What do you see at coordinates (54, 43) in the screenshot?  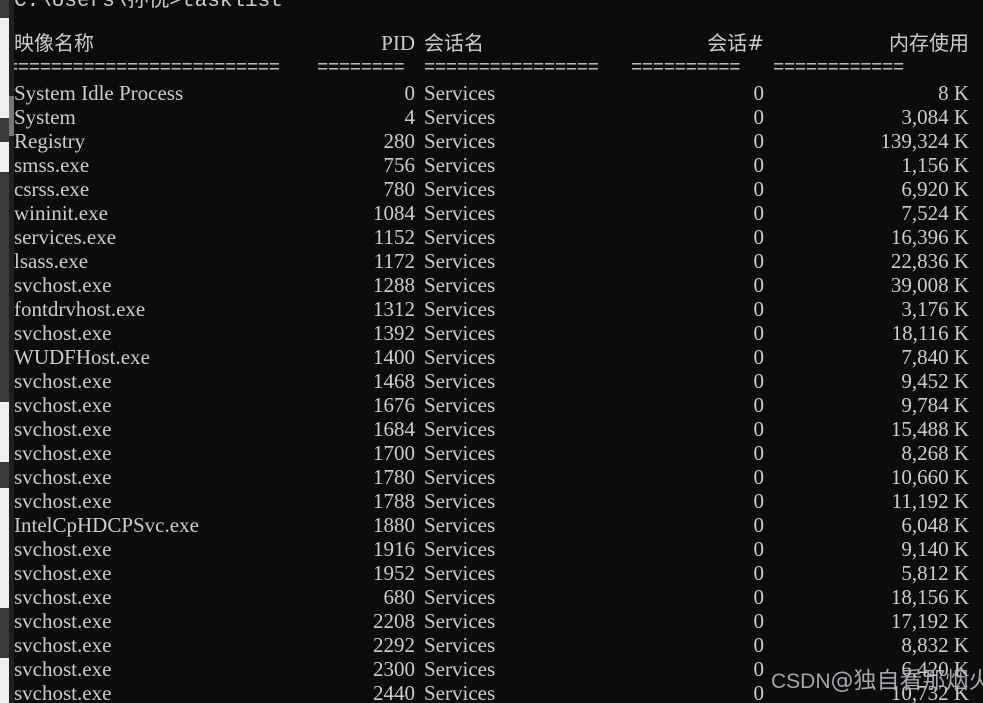 I see `column-header-image-name: 映像名称` at bounding box center [54, 43].